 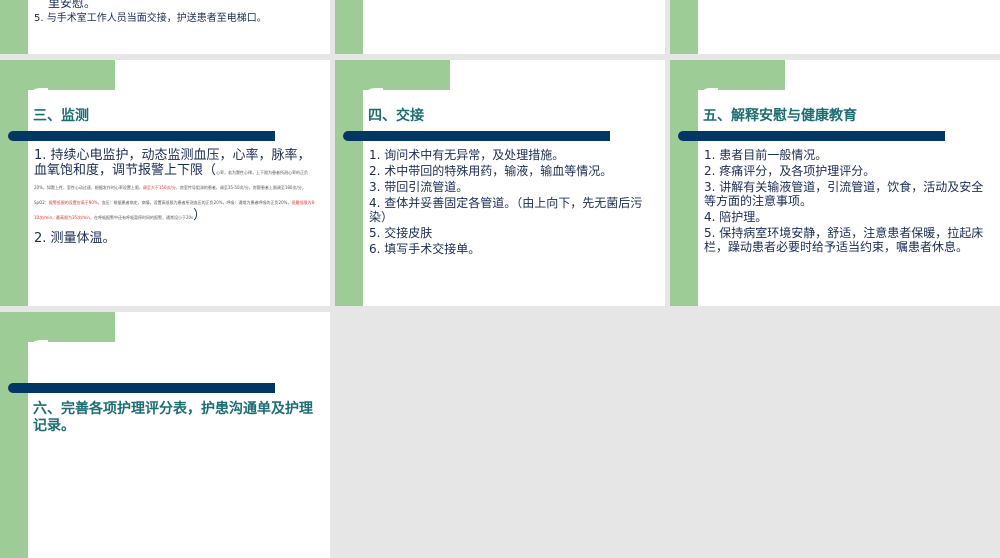 I want to click on list-item: 里安慰。, so click(x=72, y=5).